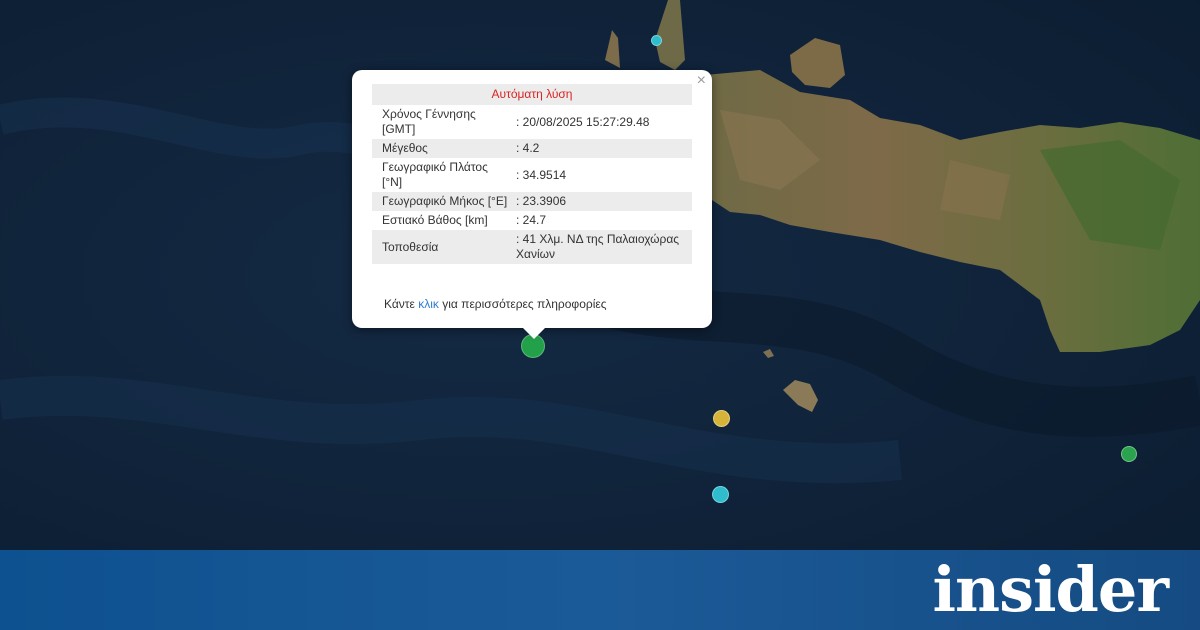  What do you see at coordinates (442, 247) in the screenshot?
I see `detail-label: Τοποθεσία` at bounding box center [442, 247].